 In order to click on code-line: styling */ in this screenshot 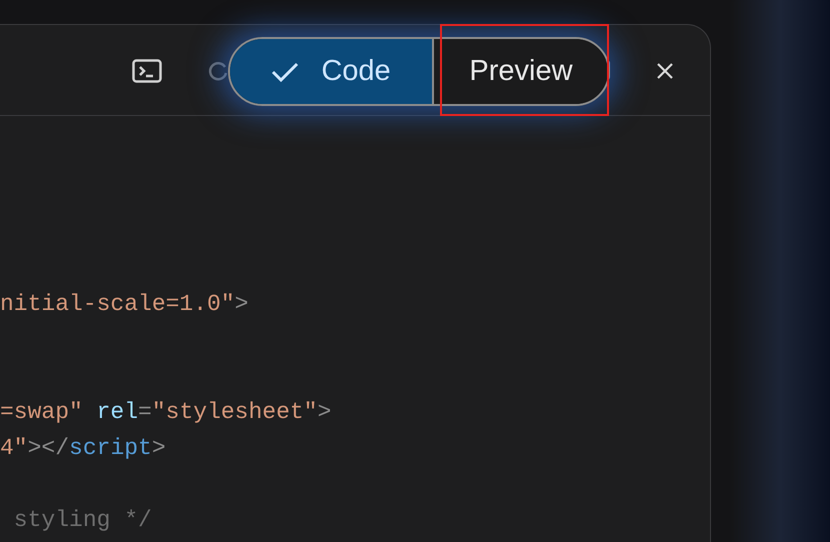, I will do `click(82, 520)`.